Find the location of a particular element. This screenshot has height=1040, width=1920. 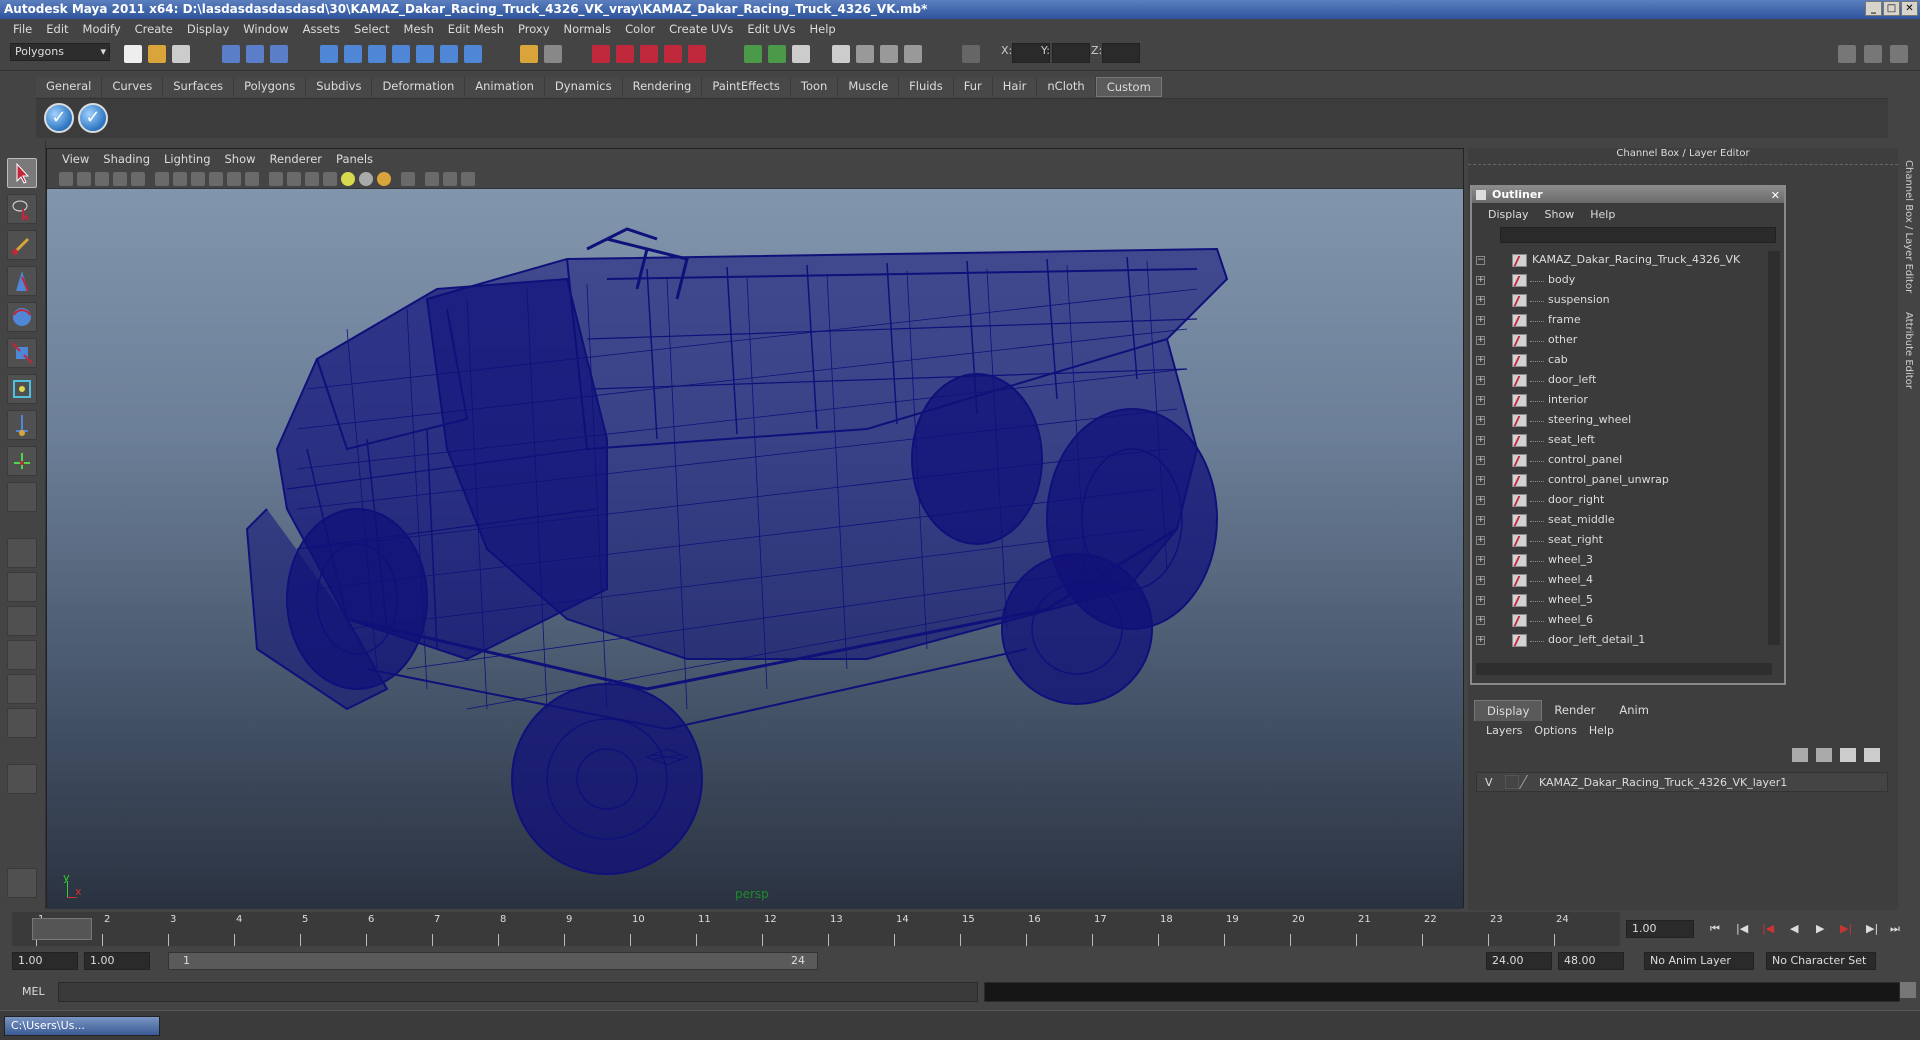

resolution-gate-icon is located at coordinates (198, 179).